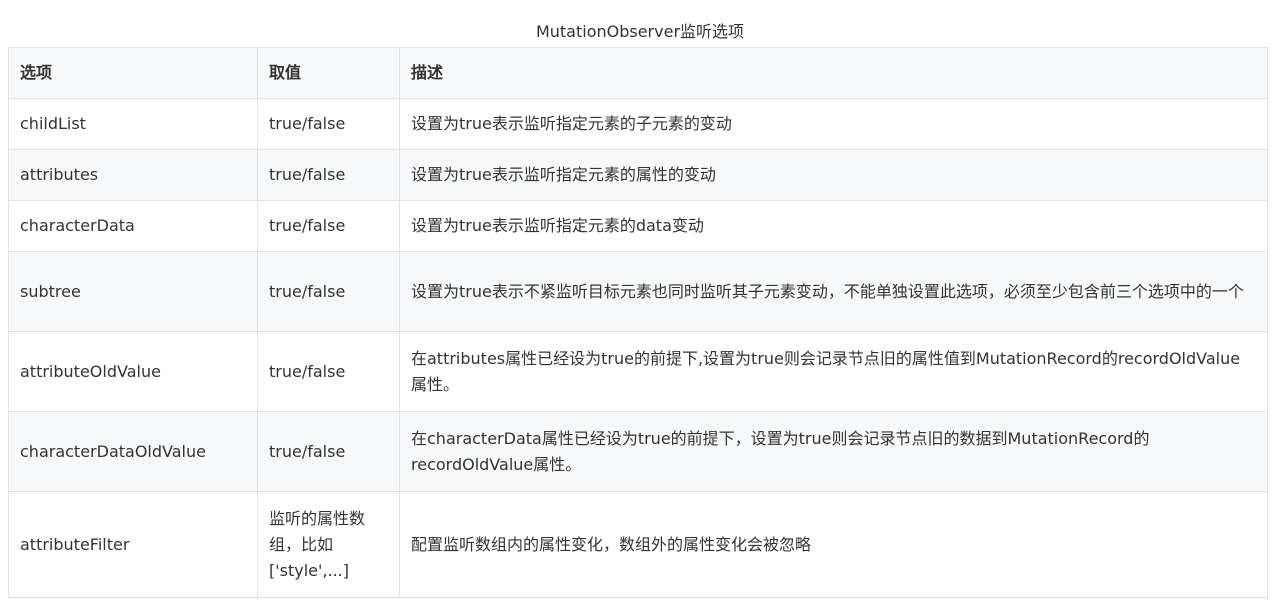 This screenshot has height=613, width=1280. What do you see at coordinates (133, 73) in the screenshot?
I see `header-option: 选项` at bounding box center [133, 73].